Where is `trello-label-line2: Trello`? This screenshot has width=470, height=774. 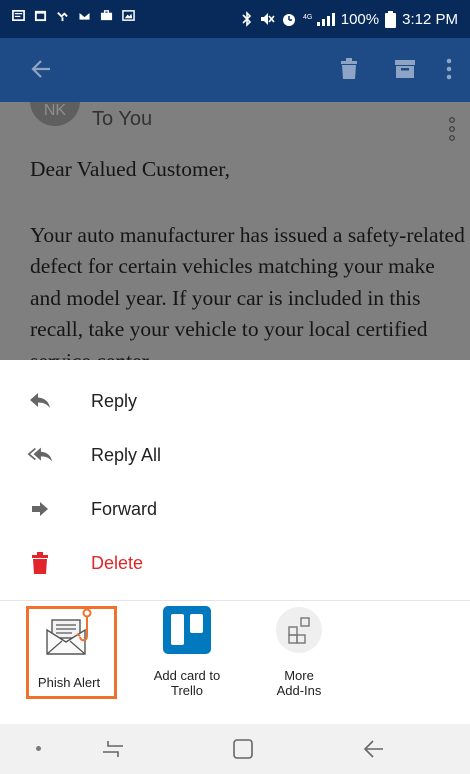 trello-label-line2: Trello is located at coordinates (187, 690).